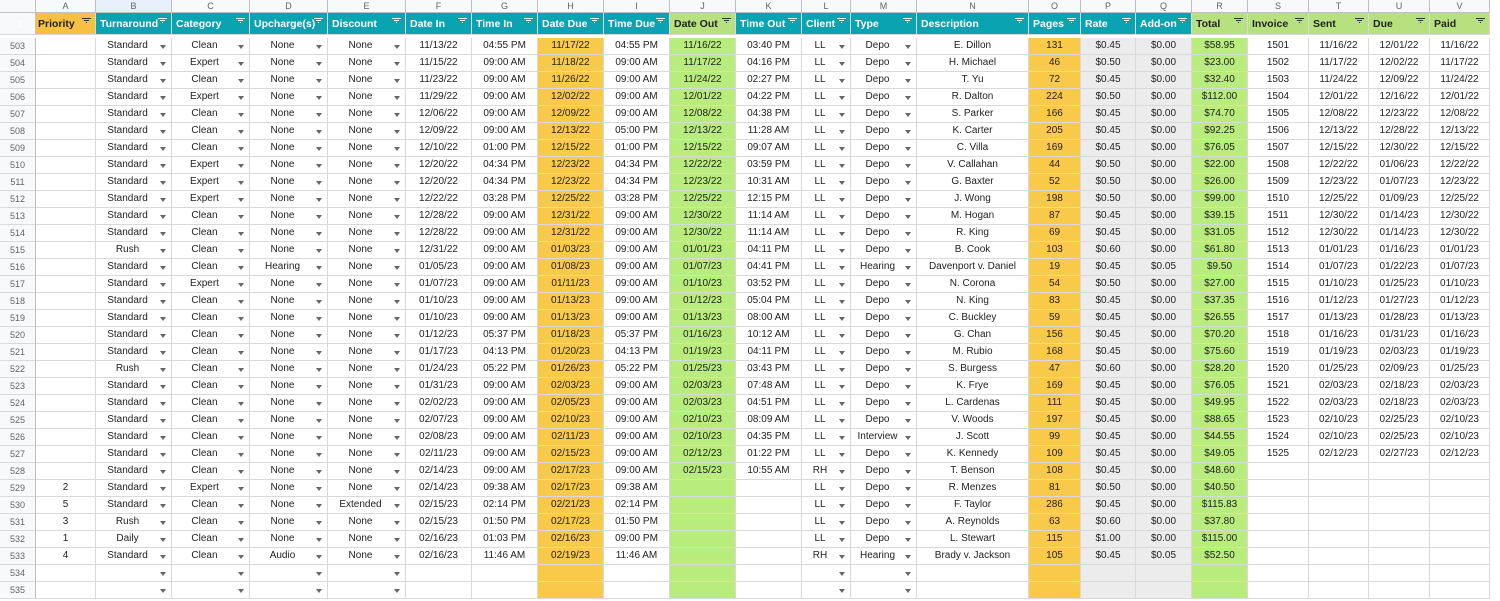 Image resolution: width=1500 pixels, height=601 pixels. What do you see at coordinates (1460, 369) in the screenshot?
I see `cell-paid: 01/25/23` at bounding box center [1460, 369].